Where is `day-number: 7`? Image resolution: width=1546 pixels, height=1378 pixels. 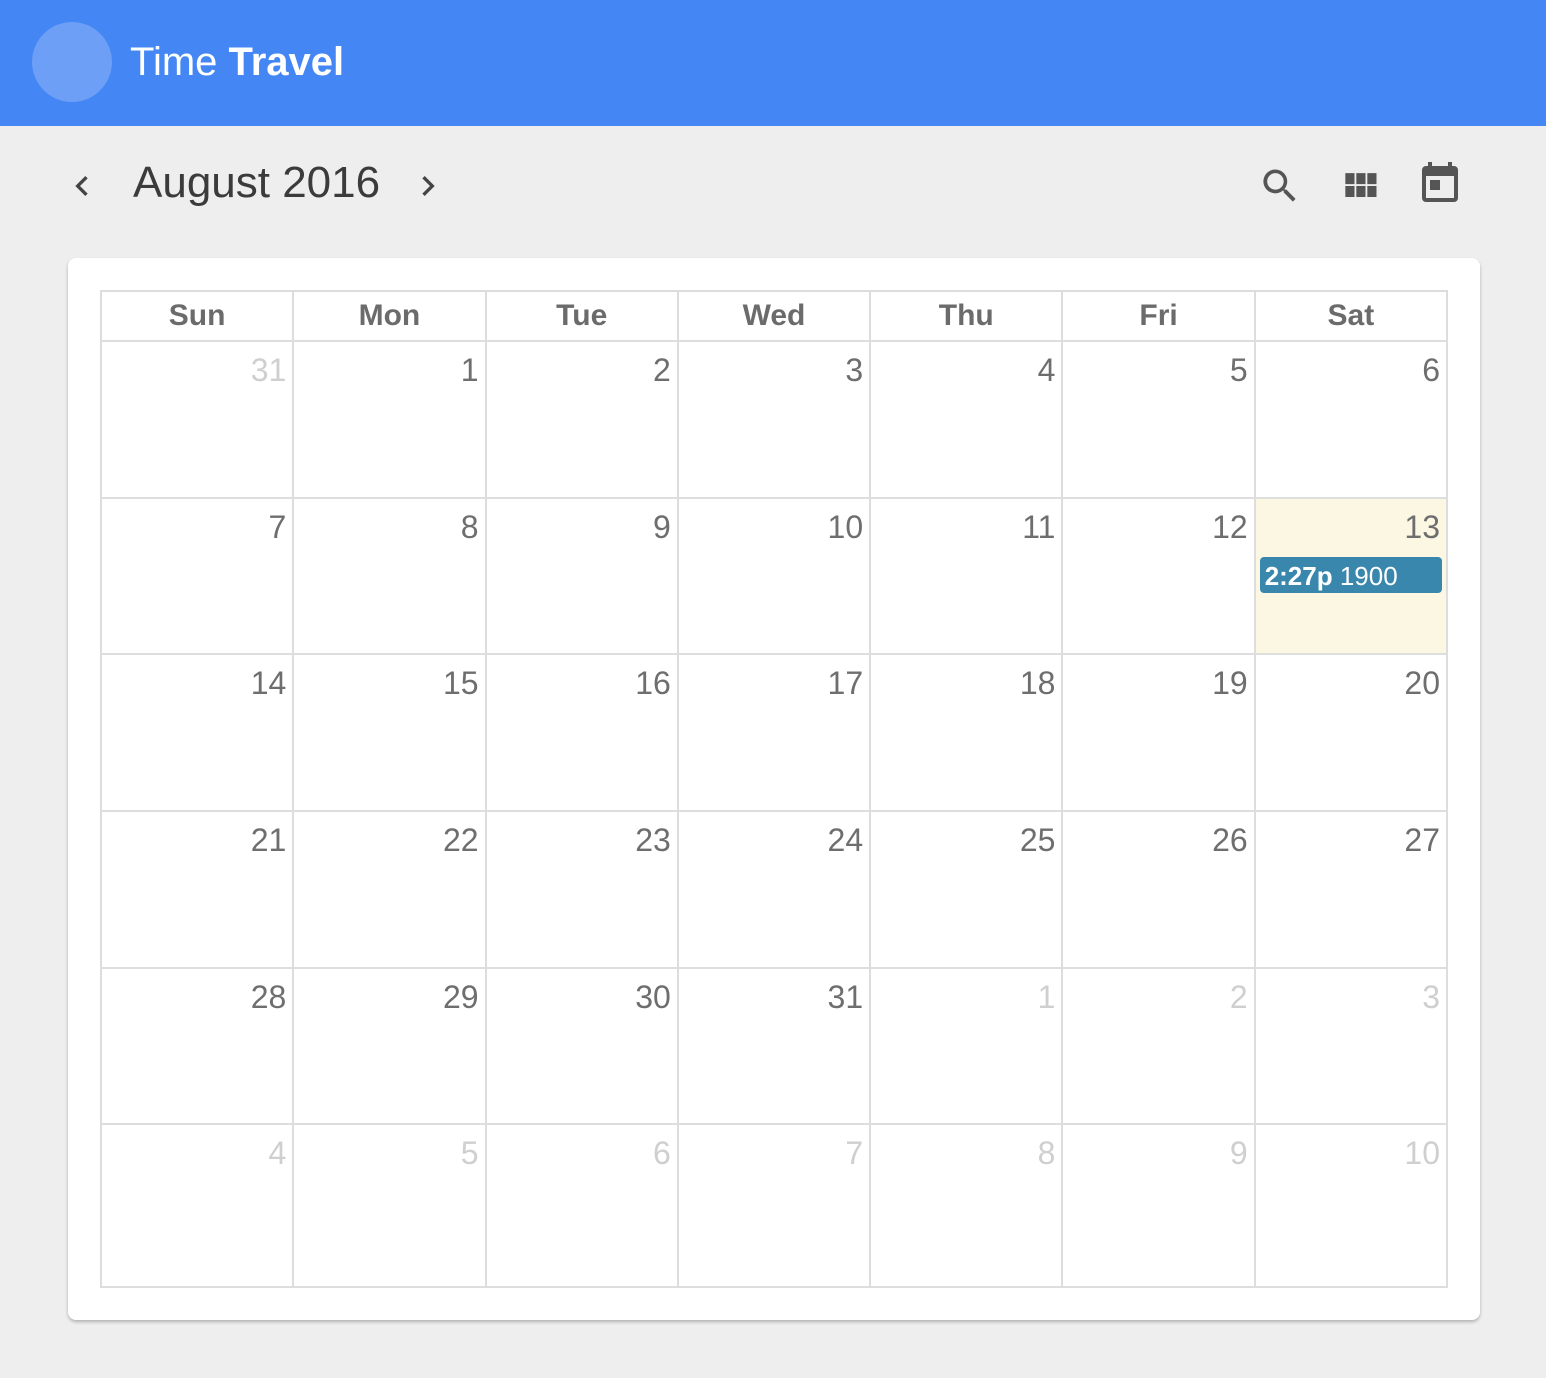
day-number: 7 is located at coordinates (277, 526).